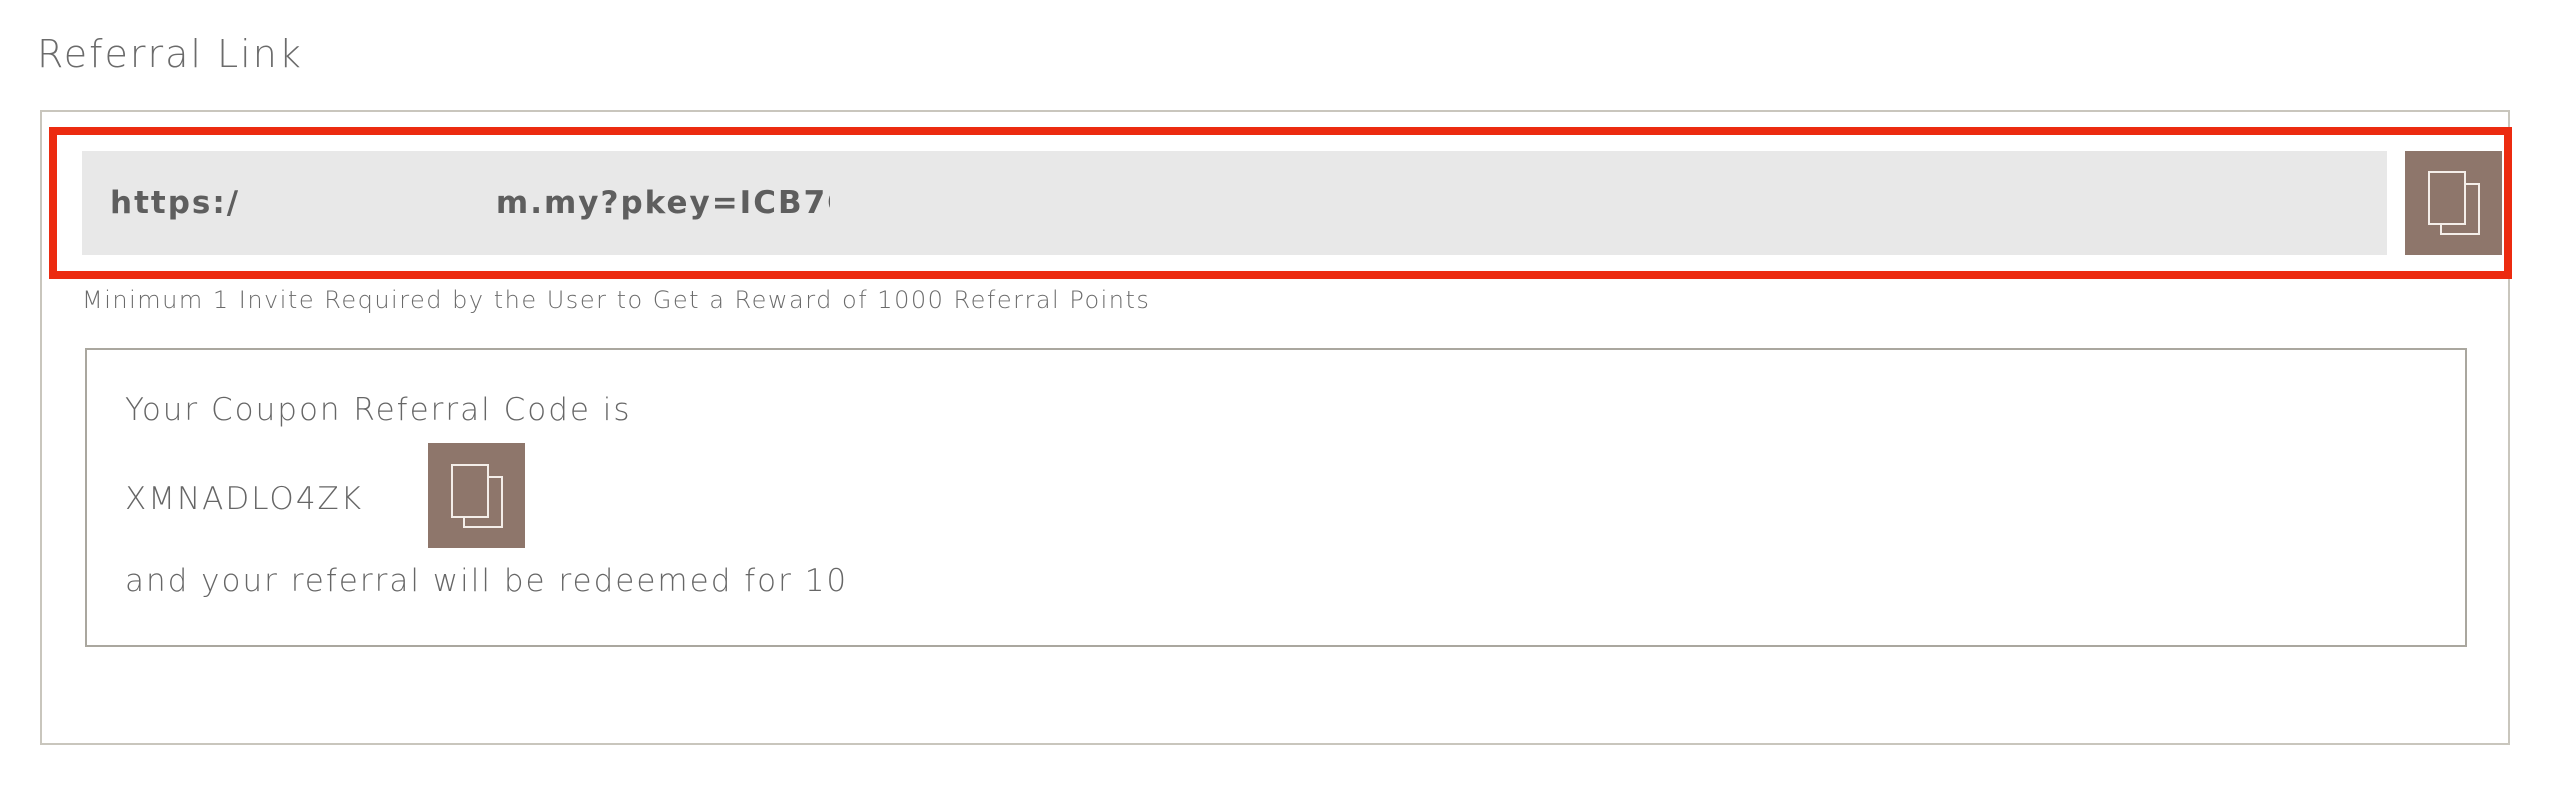 This screenshot has width=2560, height=800. What do you see at coordinates (170, 54) in the screenshot?
I see `section-title: Referral Link` at bounding box center [170, 54].